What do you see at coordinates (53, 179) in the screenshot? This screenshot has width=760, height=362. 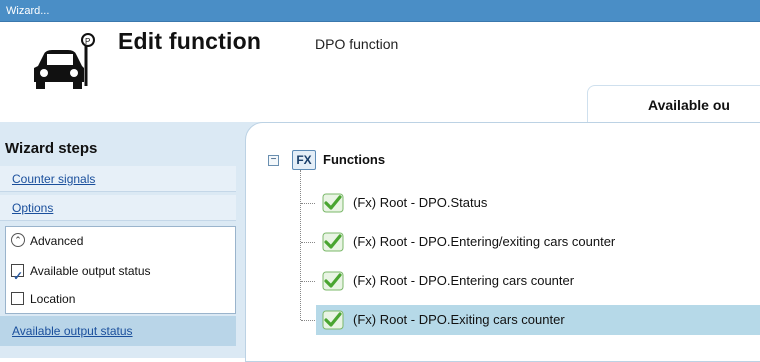 I see `step-counter-signals-link: Counter signals` at bounding box center [53, 179].